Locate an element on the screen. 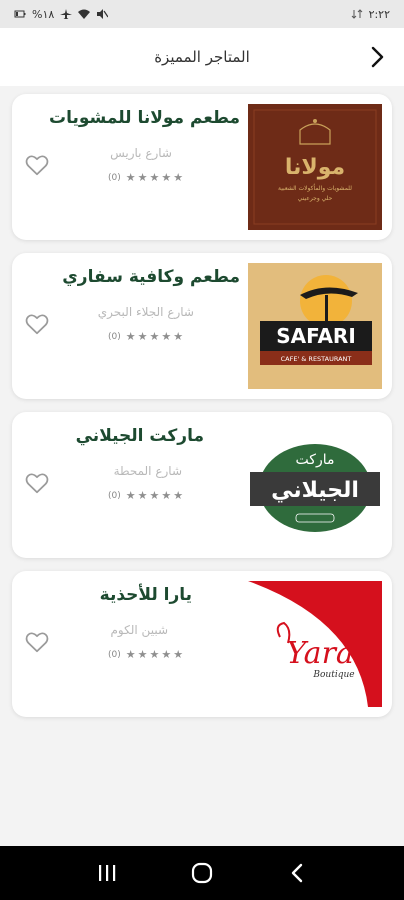 This screenshot has height=900, width=404. battery-level: %١٨ is located at coordinates (43, 14).